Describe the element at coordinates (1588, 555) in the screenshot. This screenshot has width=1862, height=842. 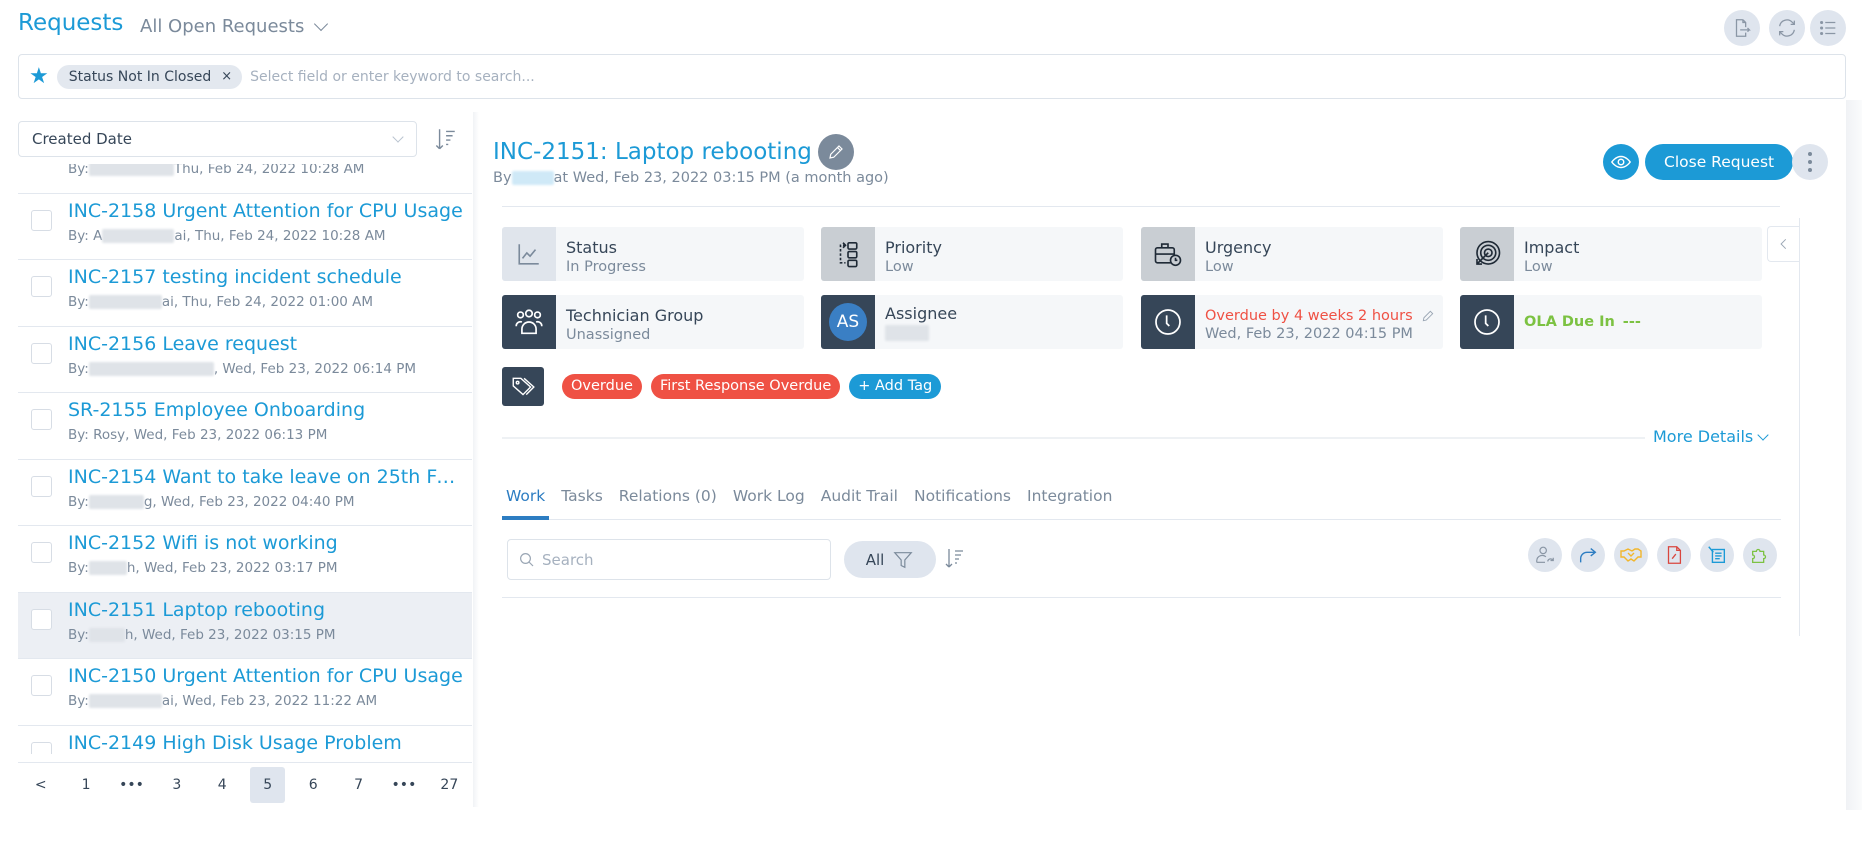
I see `forward-button` at that location.